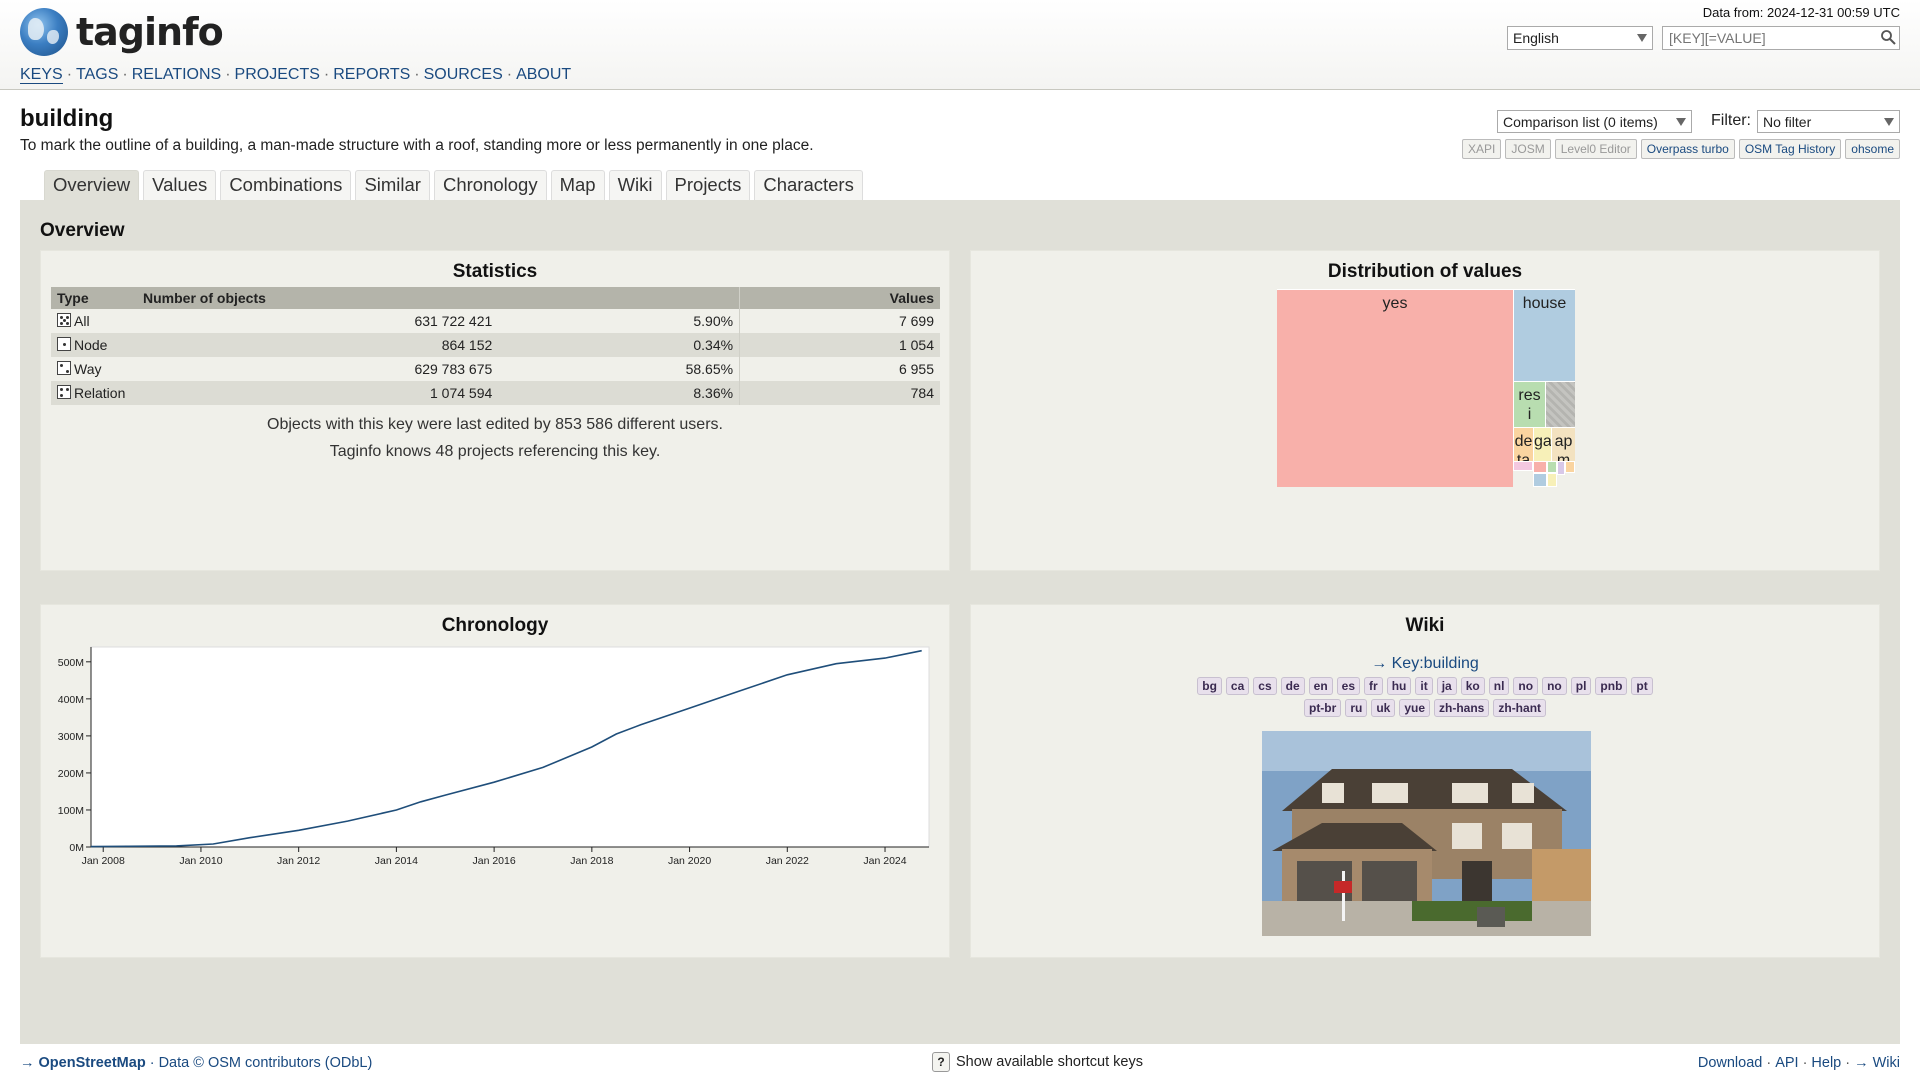 Image resolution: width=1920 pixels, height=1080 pixels. What do you see at coordinates (708, 185) in the screenshot?
I see `tab-projects: Projects` at bounding box center [708, 185].